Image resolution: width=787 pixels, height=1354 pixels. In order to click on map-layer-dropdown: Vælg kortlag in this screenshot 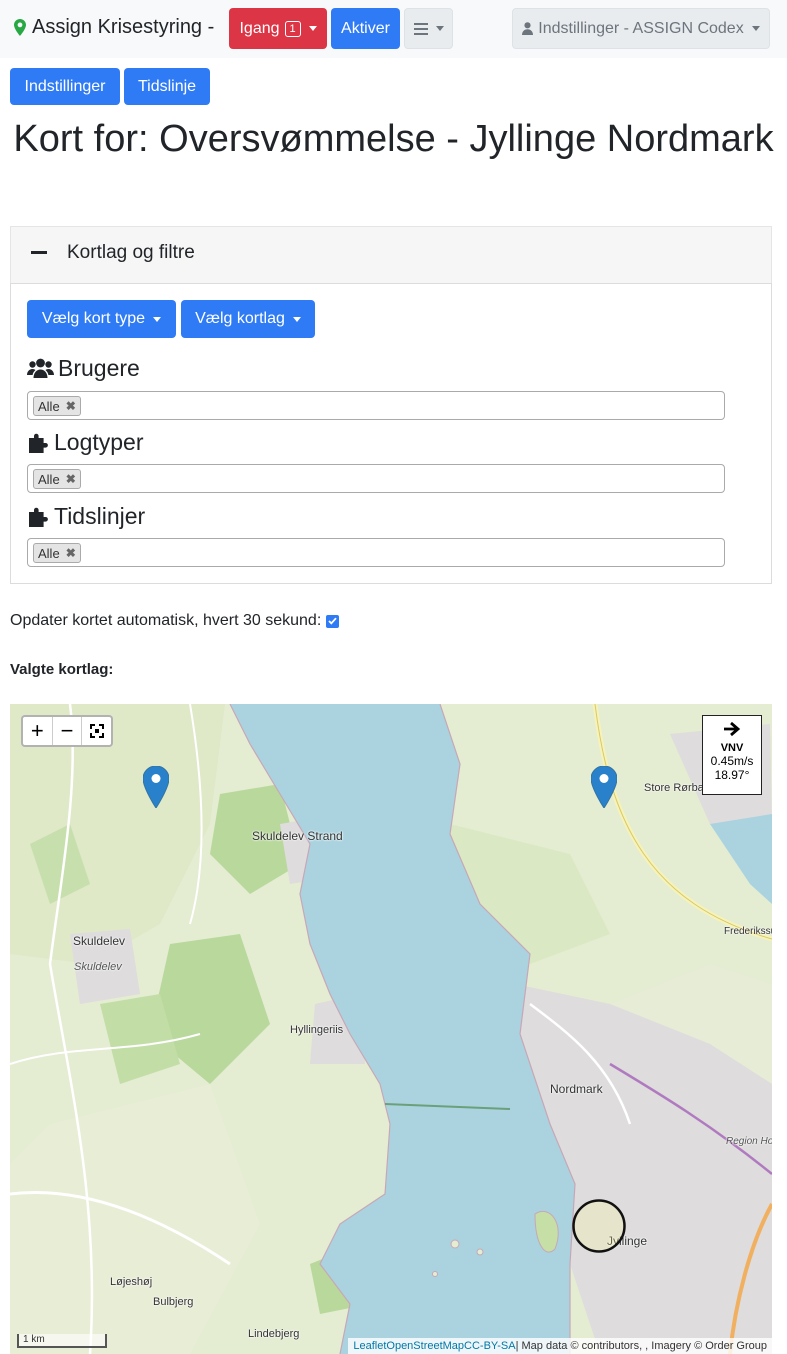, I will do `click(248, 319)`.